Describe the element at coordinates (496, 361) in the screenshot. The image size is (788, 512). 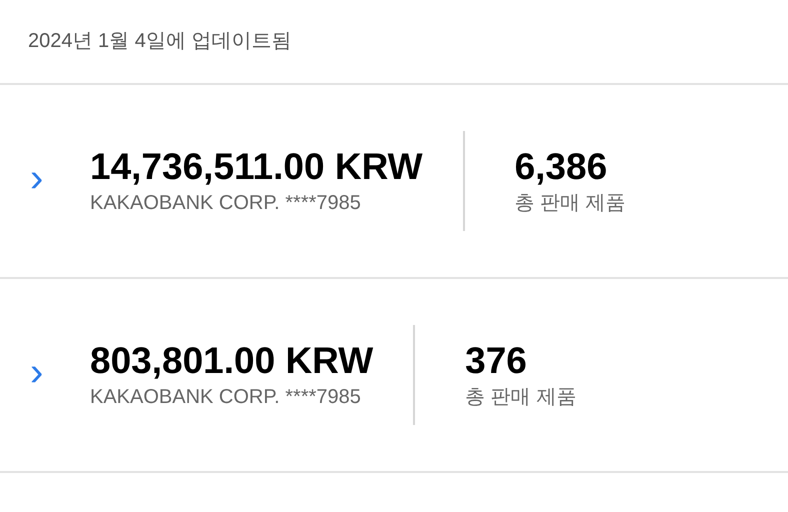
I see `count-text: 376` at that location.